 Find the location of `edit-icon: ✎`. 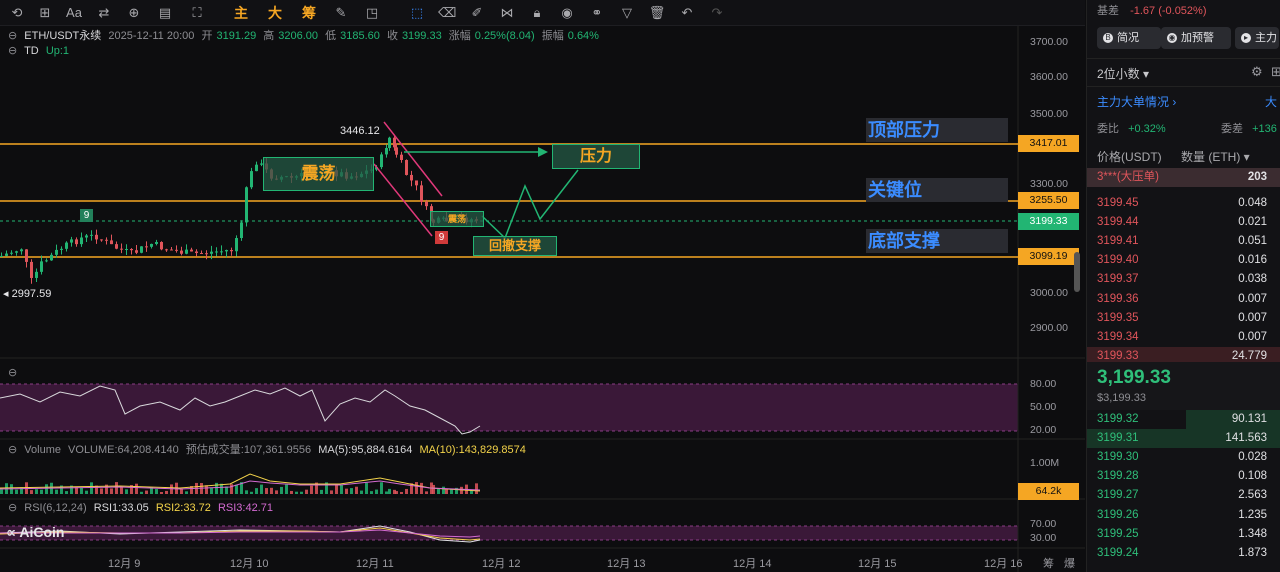

edit-icon: ✎ is located at coordinates (341, 13).